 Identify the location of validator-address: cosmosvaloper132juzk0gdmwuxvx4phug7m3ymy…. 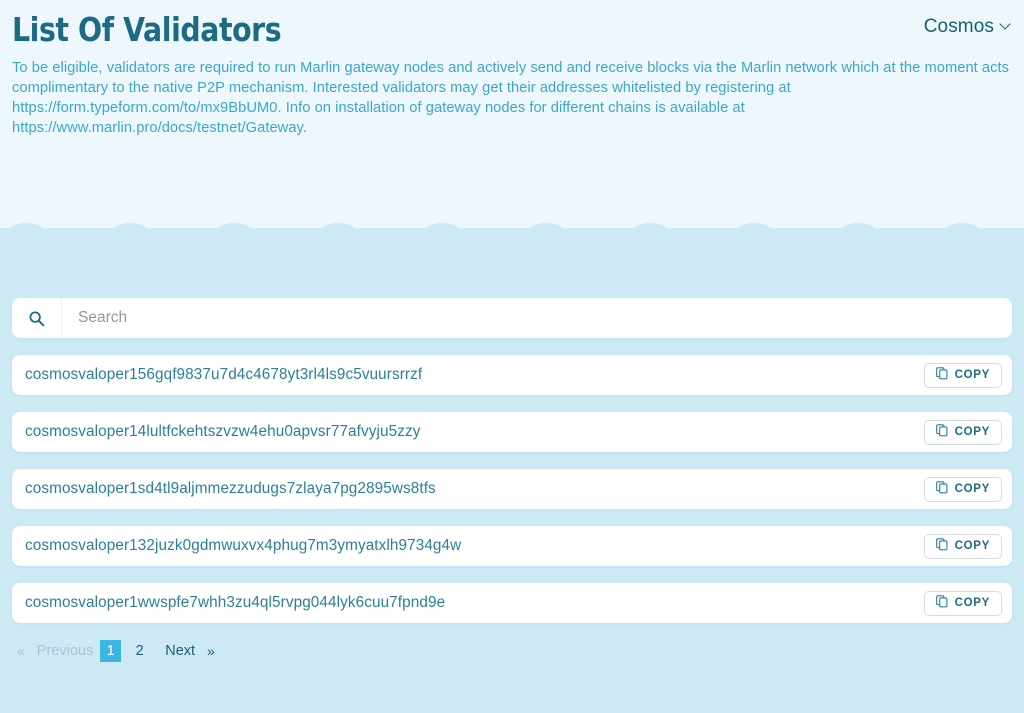
(243, 545).